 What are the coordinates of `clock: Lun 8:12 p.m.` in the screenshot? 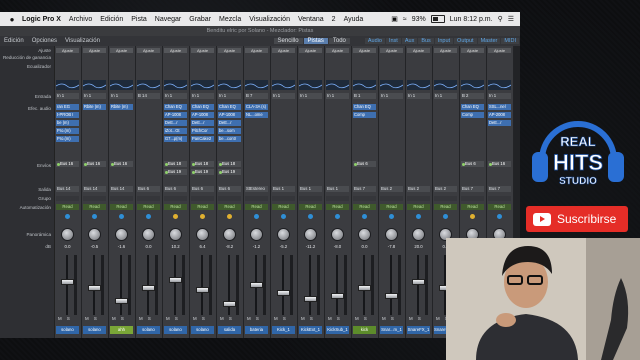 It's located at (471, 19).